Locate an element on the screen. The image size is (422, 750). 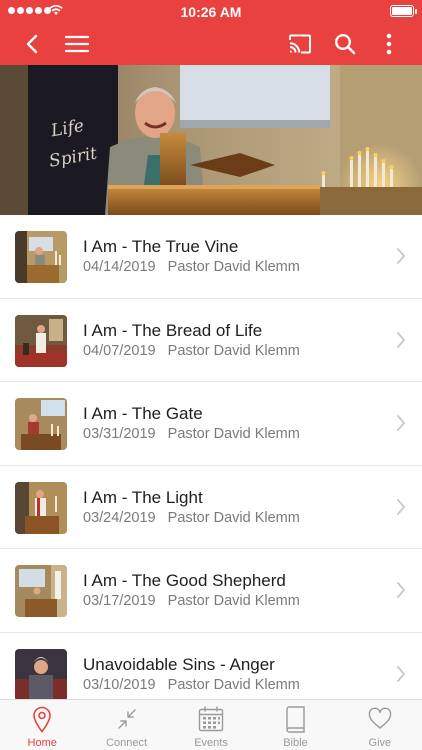
tab-bible: Bible is located at coordinates (295, 725).